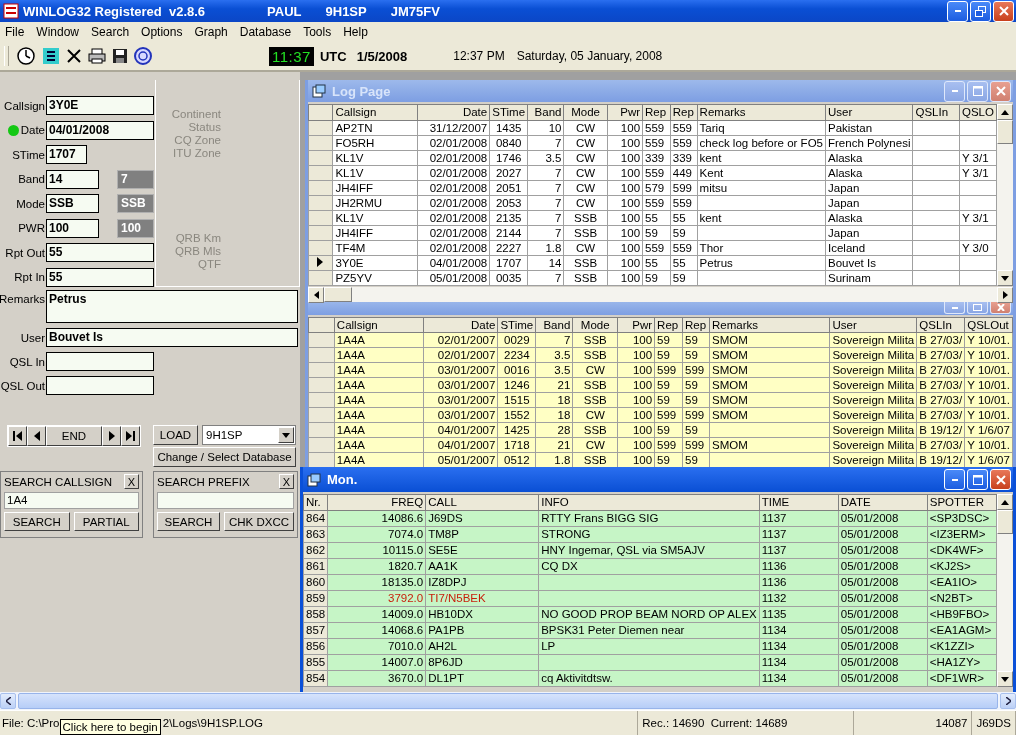  I want to click on menu-item: Tools, so click(319, 32).